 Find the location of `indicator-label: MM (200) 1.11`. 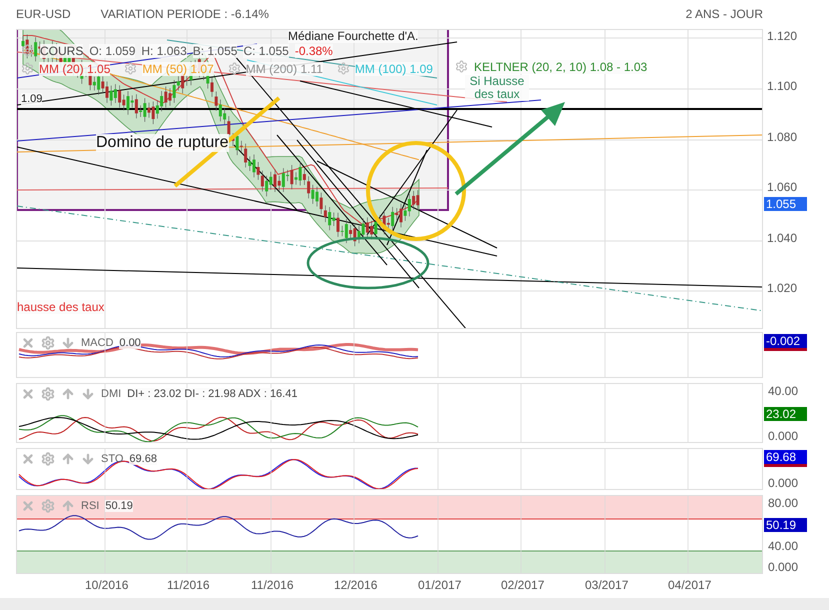

indicator-label: MM (200) 1.11 is located at coordinates (284, 69).